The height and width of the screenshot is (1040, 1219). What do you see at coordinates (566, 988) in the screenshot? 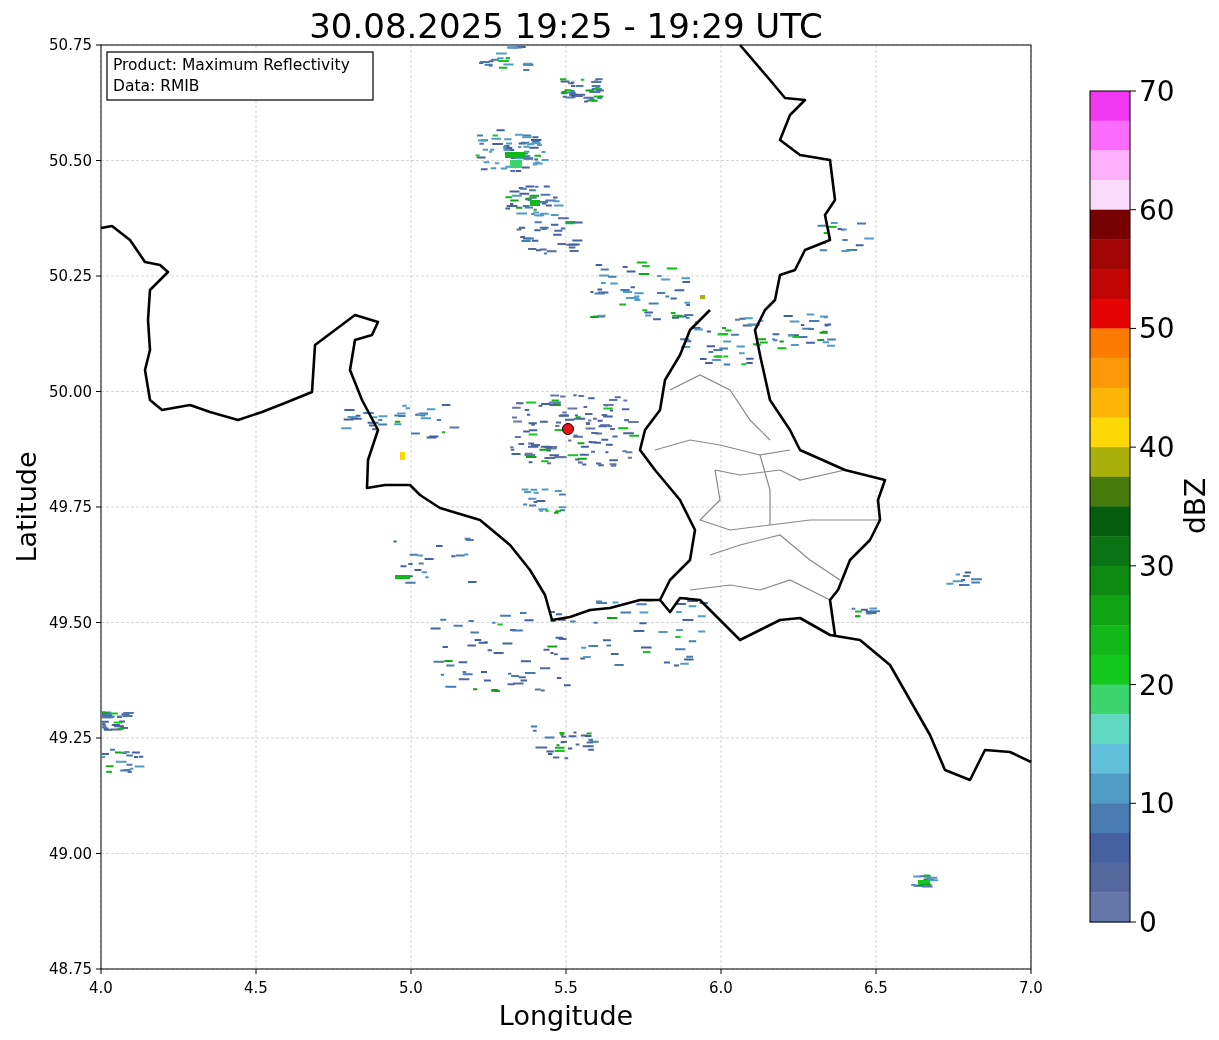
I see `tick-label: 5.5` at bounding box center [566, 988].